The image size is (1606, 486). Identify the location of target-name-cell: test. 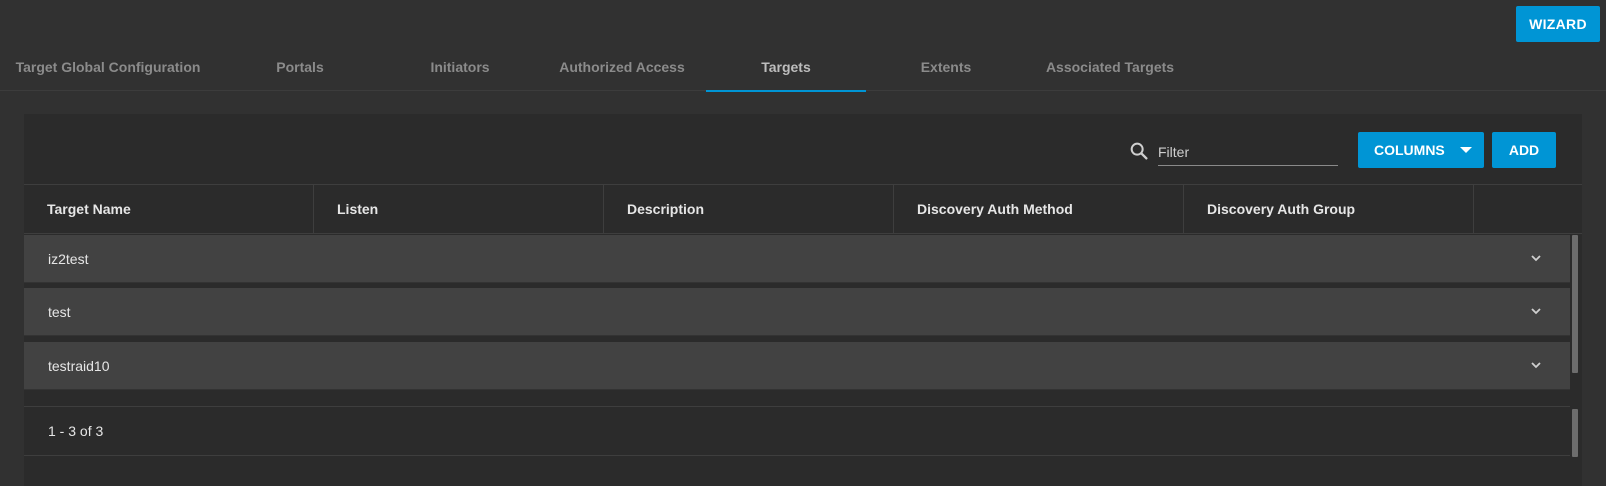
(59, 311).